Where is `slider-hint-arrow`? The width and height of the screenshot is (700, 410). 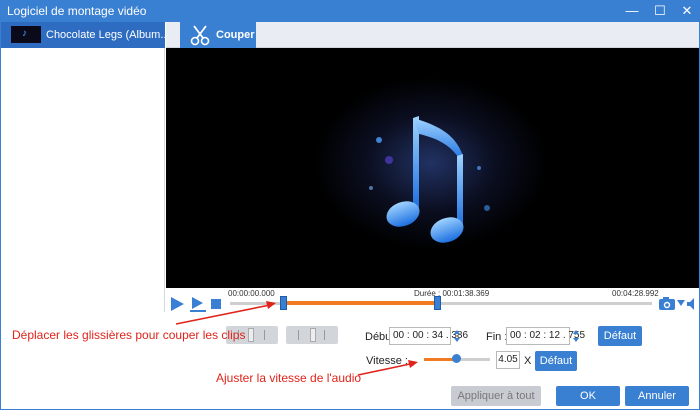
slider-hint-arrow is located at coordinates (223, 314).